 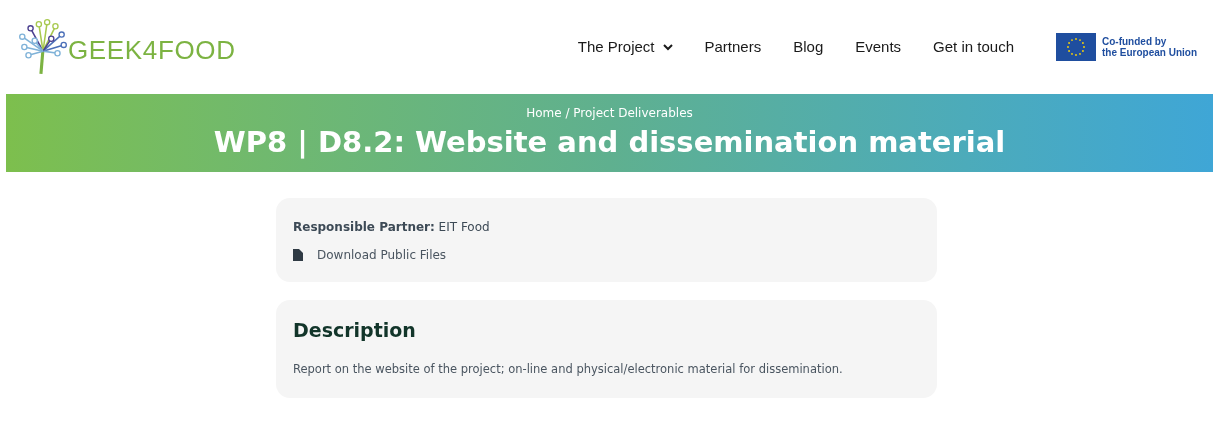 I want to click on download-link: Download Public Files, so click(x=606, y=255).